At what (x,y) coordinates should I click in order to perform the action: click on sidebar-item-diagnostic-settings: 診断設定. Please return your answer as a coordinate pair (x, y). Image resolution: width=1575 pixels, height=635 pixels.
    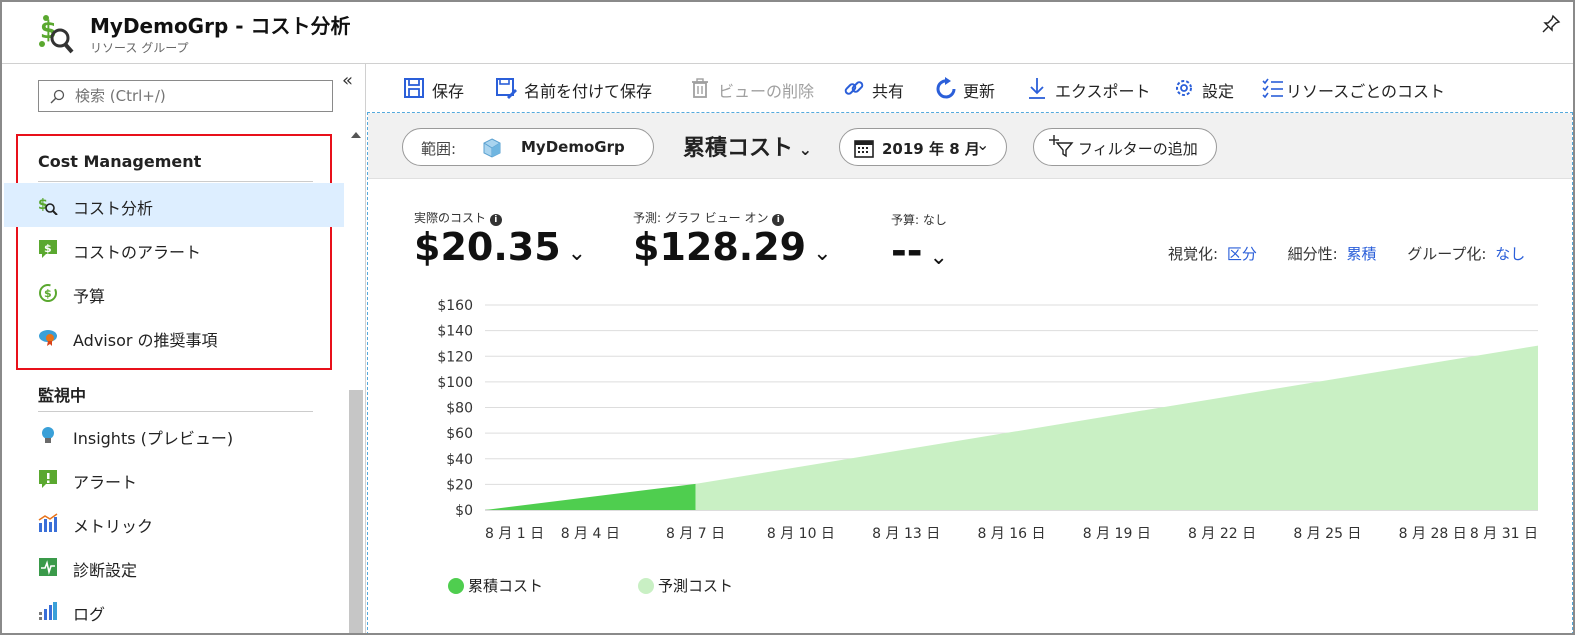
    Looking at the image, I should click on (174, 567).